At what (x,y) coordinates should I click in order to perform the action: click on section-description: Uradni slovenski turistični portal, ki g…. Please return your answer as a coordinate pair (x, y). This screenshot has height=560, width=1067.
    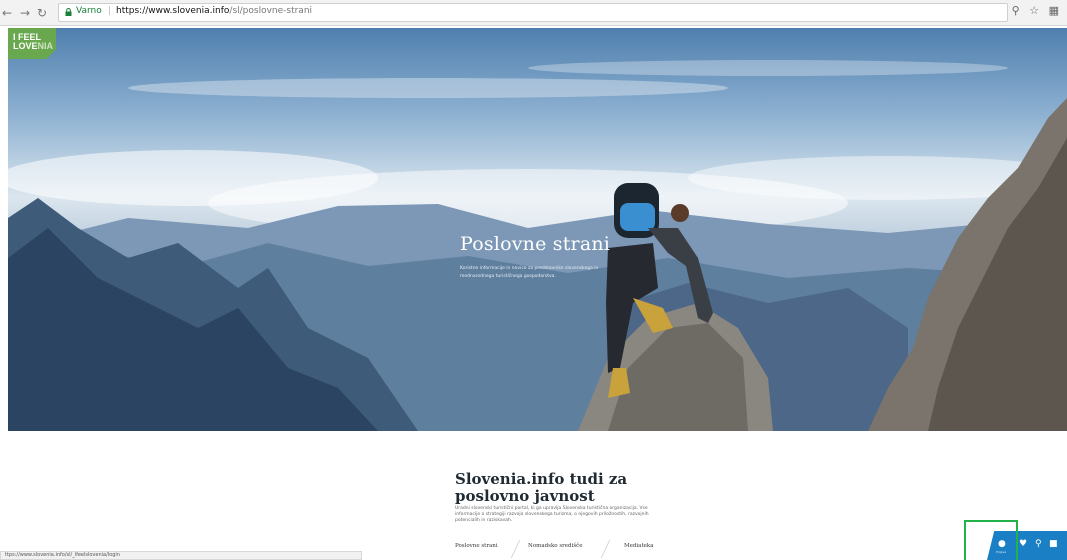
    Looking at the image, I should click on (552, 514).